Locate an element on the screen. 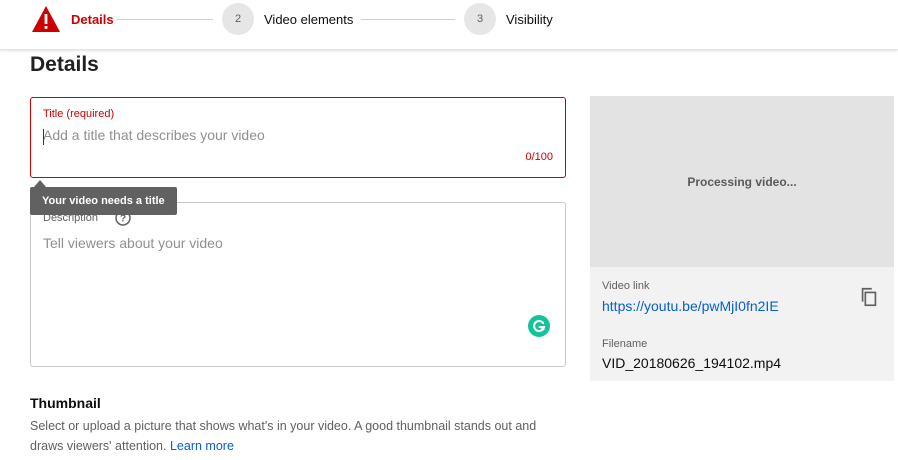 This screenshot has height=460, width=898. step-visibility: 3 Visibility is located at coordinates (508, 19).